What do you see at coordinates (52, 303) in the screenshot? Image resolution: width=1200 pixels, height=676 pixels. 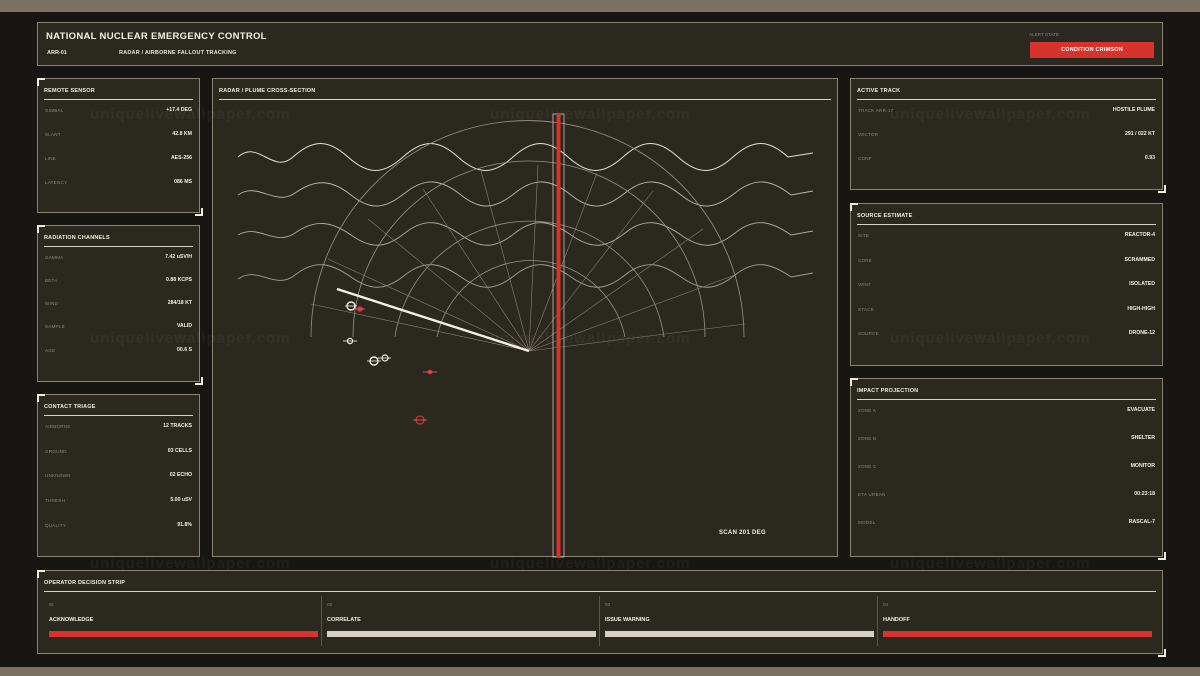 I see `row-key: WIND` at bounding box center [52, 303].